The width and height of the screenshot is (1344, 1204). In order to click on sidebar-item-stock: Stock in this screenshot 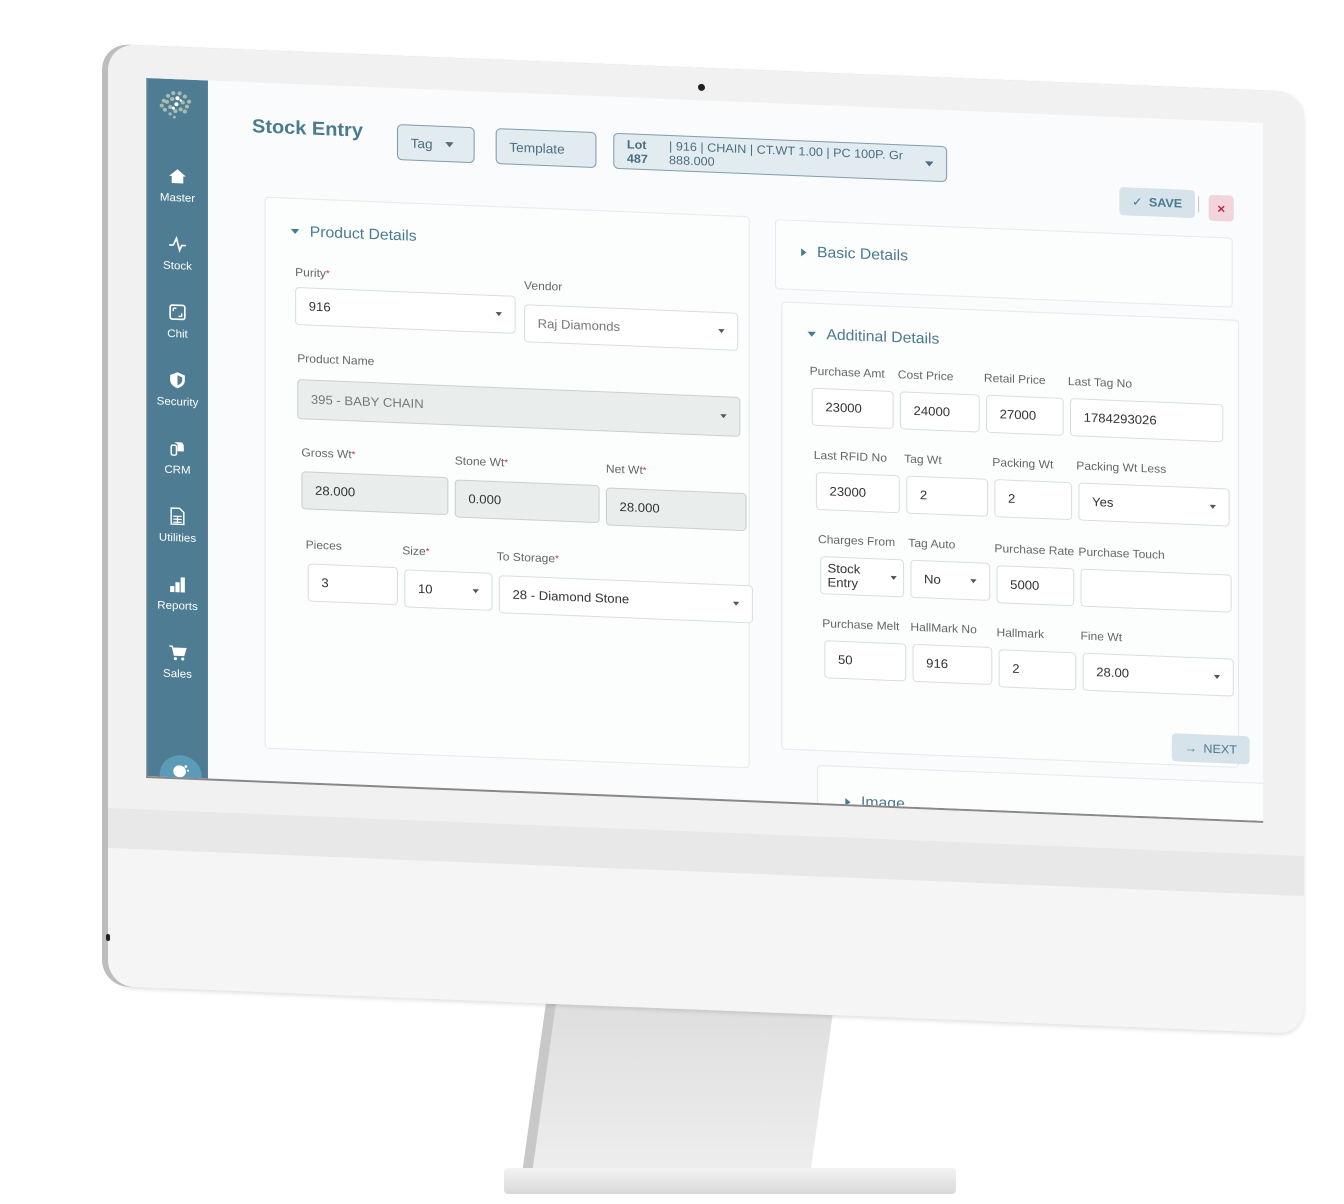, I will do `click(177, 254)`.